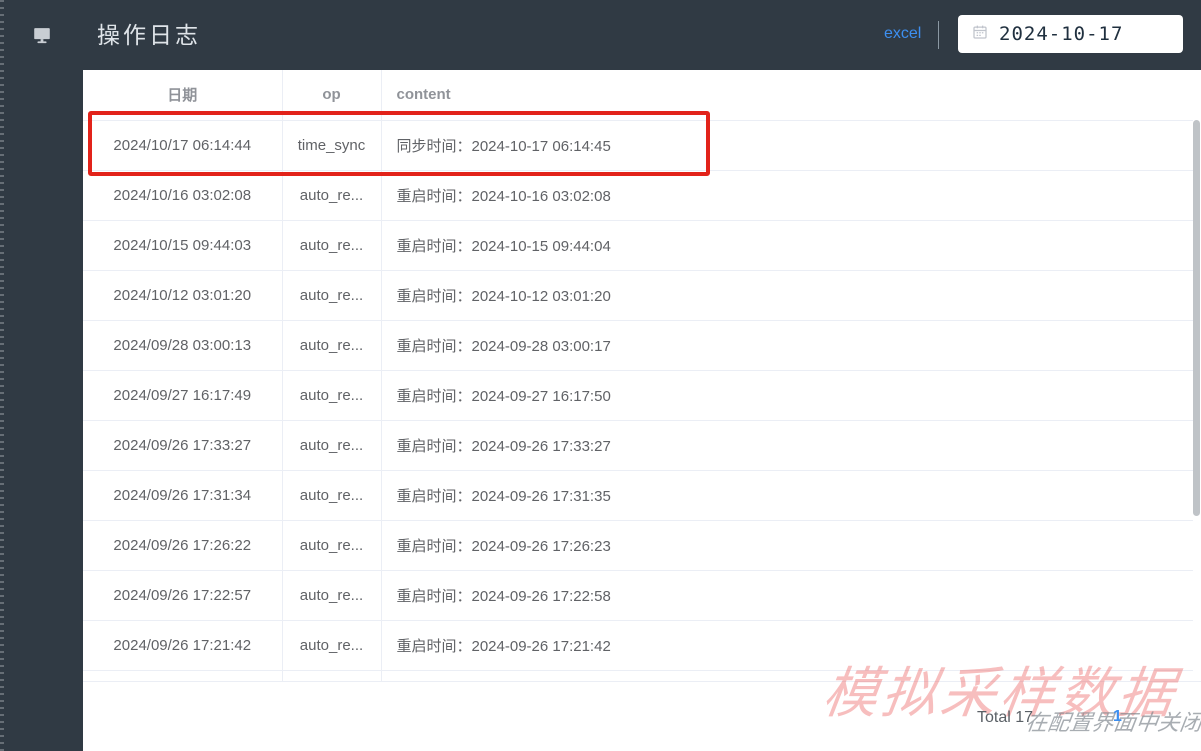  What do you see at coordinates (787, 595) in the screenshot?
I see `cell-content: 重启时间：2024-09-26 17:22:58` at bounding box center [787, 595].